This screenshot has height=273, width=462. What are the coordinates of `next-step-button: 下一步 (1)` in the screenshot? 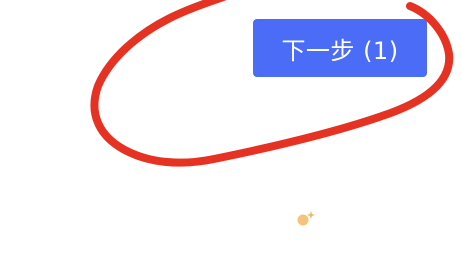 It's located at (340, 48).